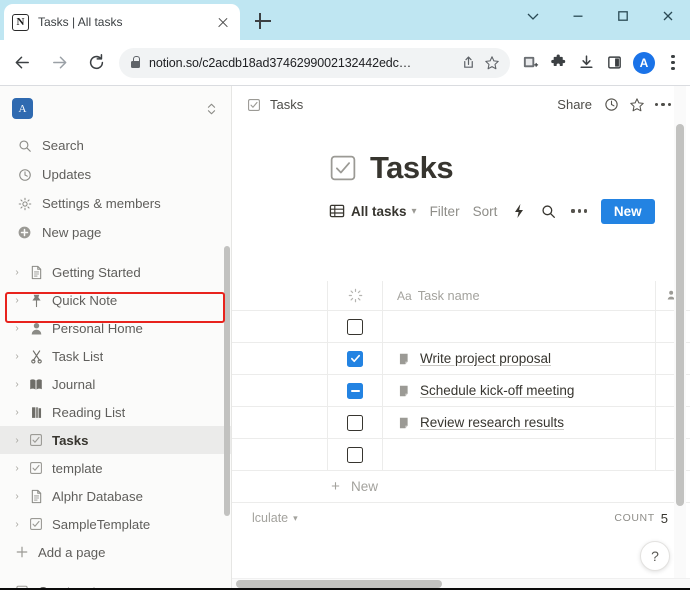 The image size is (690, 590). What do you see at coordinates (116, 300) in the screenshot?
I see `sidebar-page-quick-note: › Quick Note` at bounding box center [116, 300].